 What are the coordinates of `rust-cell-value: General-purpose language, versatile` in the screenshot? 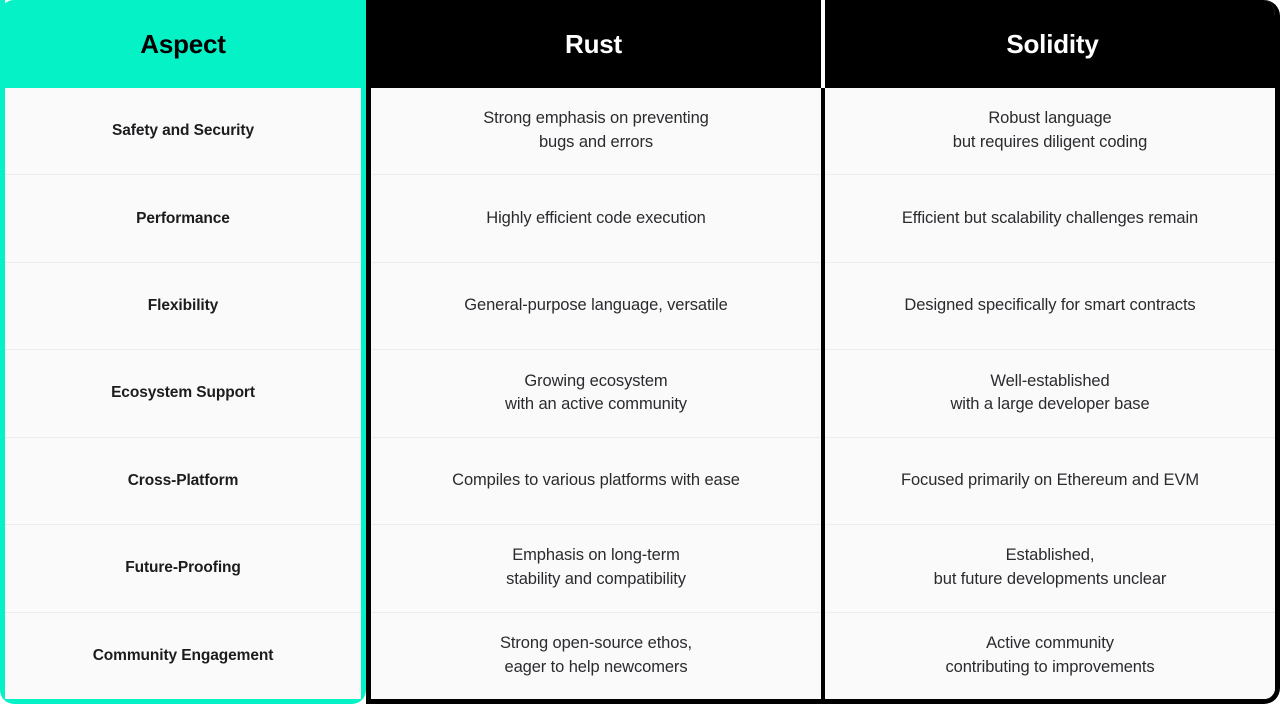 It's located at (596, 305).